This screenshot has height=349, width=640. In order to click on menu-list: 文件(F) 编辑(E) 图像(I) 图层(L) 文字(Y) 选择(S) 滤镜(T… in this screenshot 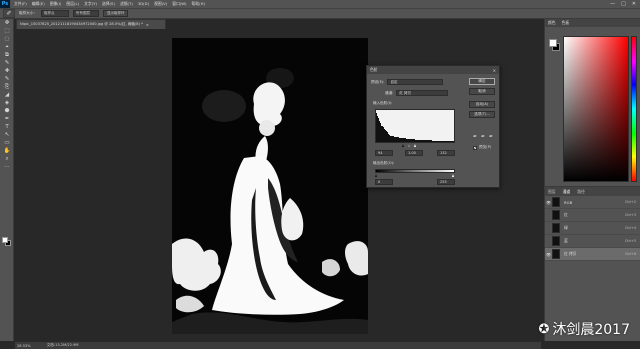, I will do `click(109, 4)`.